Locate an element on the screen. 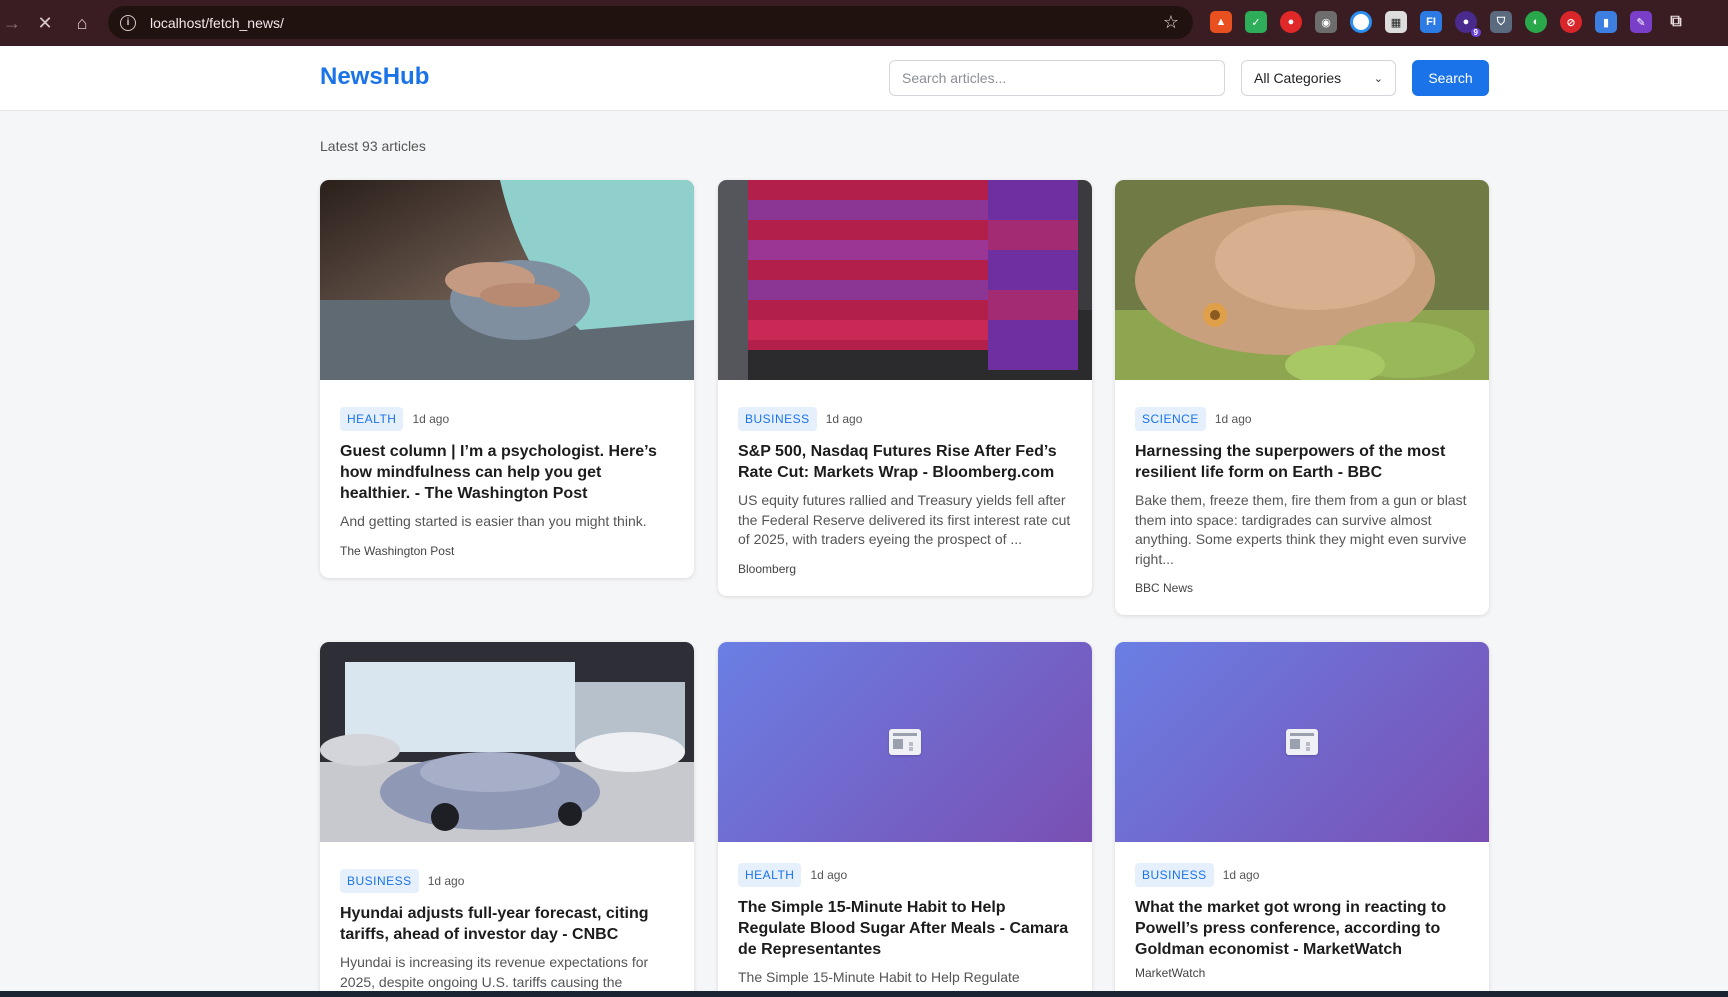 The image size is (1728, 997). qr-code-extension-icon: ▦ is located at coordinates (1396, 22).